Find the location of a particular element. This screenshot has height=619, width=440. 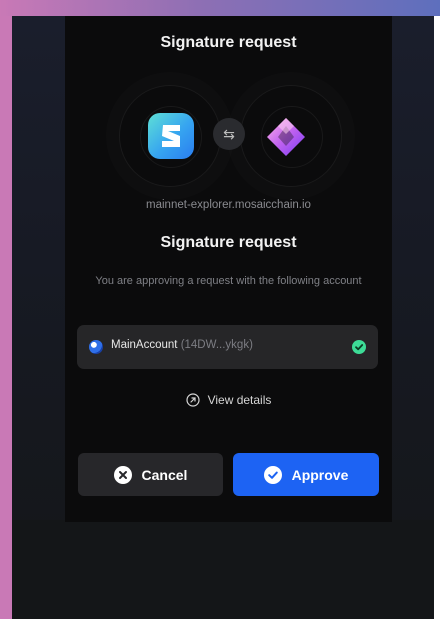

approve-button: Approve is located at coordinates (306, 474).